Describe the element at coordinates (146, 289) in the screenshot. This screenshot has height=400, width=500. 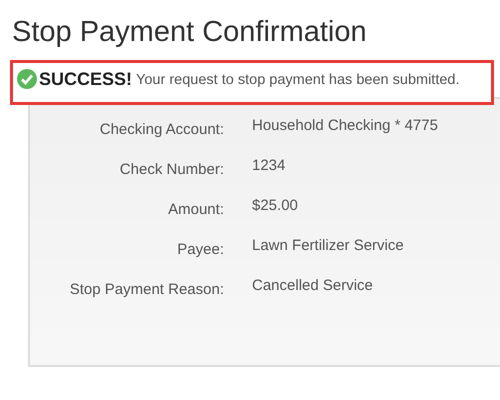
I see `field-label: Stop Payment Reason:` at that location.